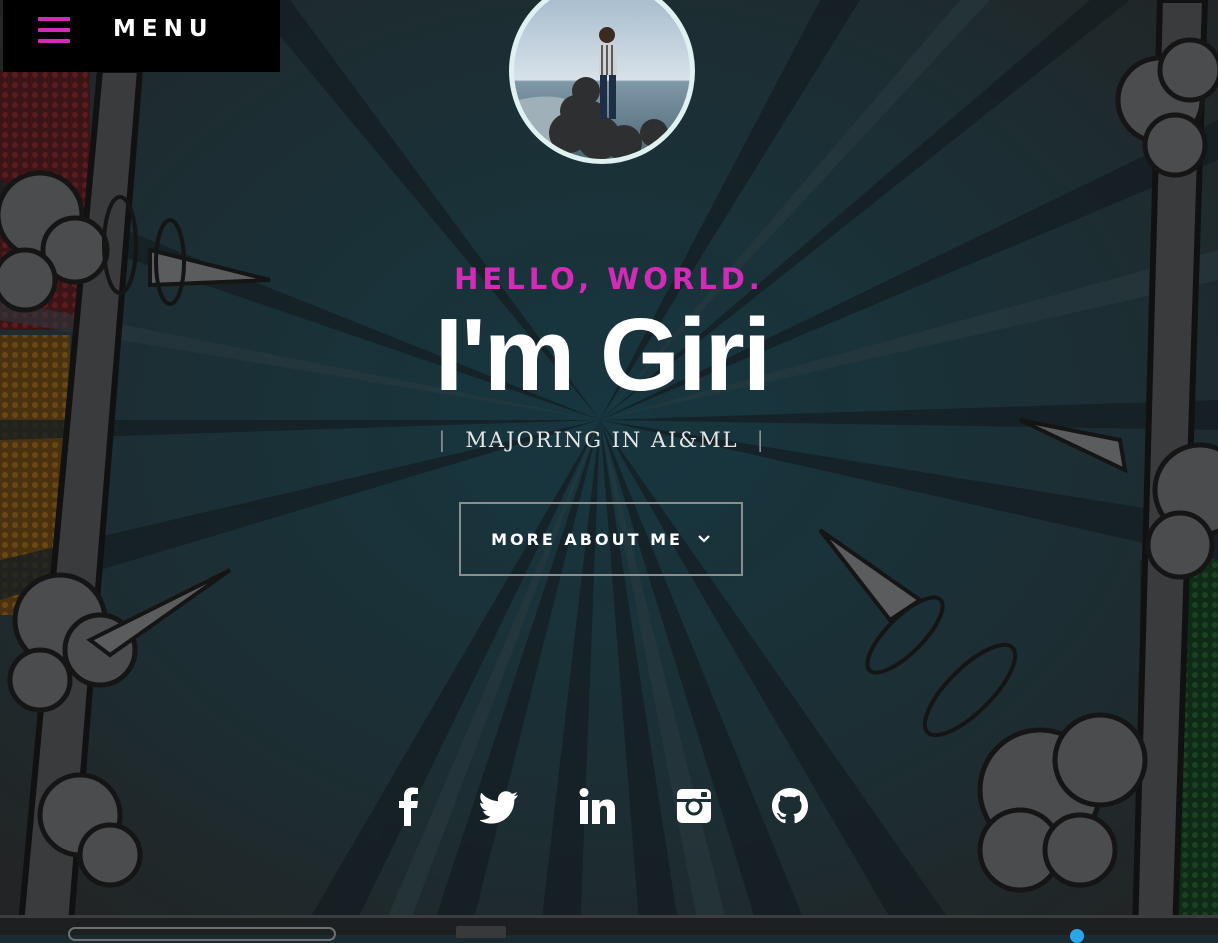 Image resolution: width=1218 pixels, height=943 pixels. I want to click on instagram-icon, so click(694, 806).